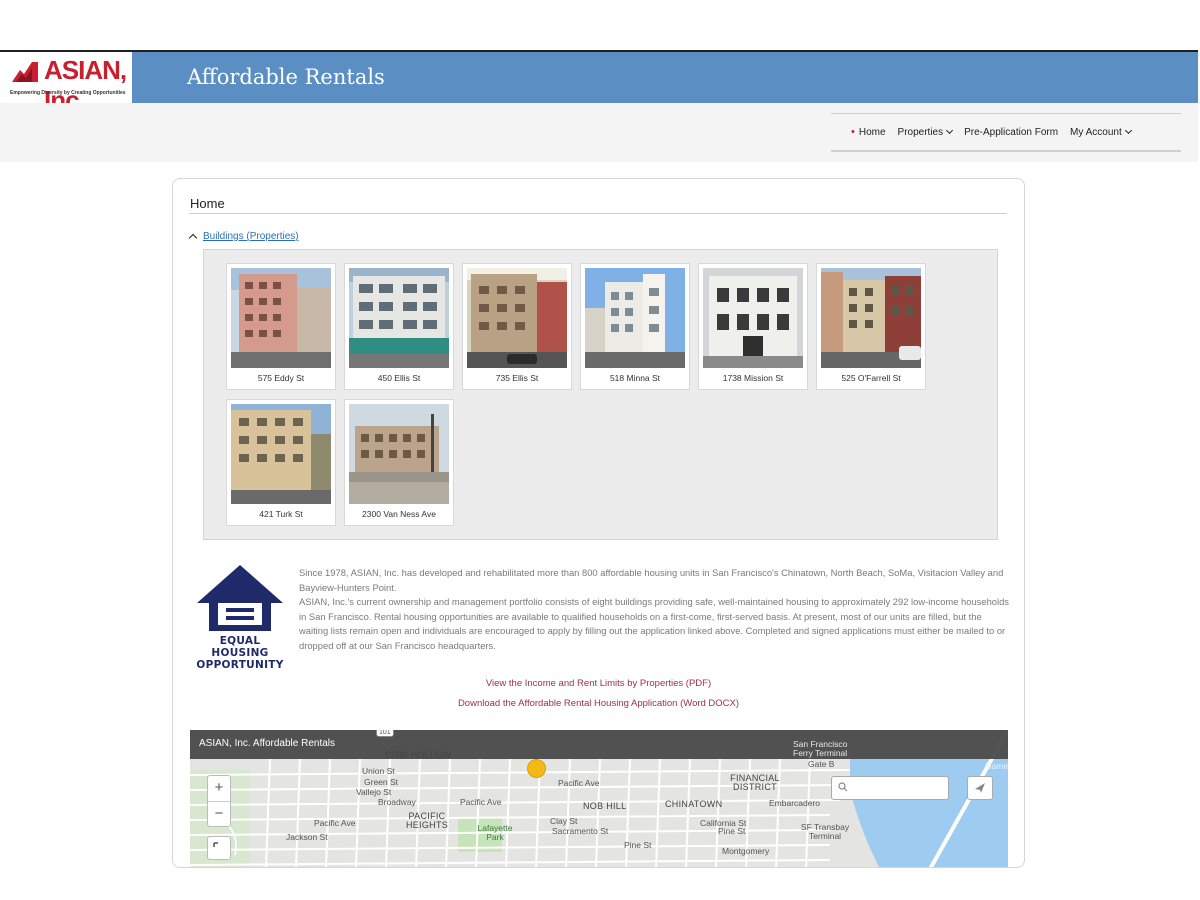  I want to click on property-name: 2300 Van Ness Ave, so click(399, 514).